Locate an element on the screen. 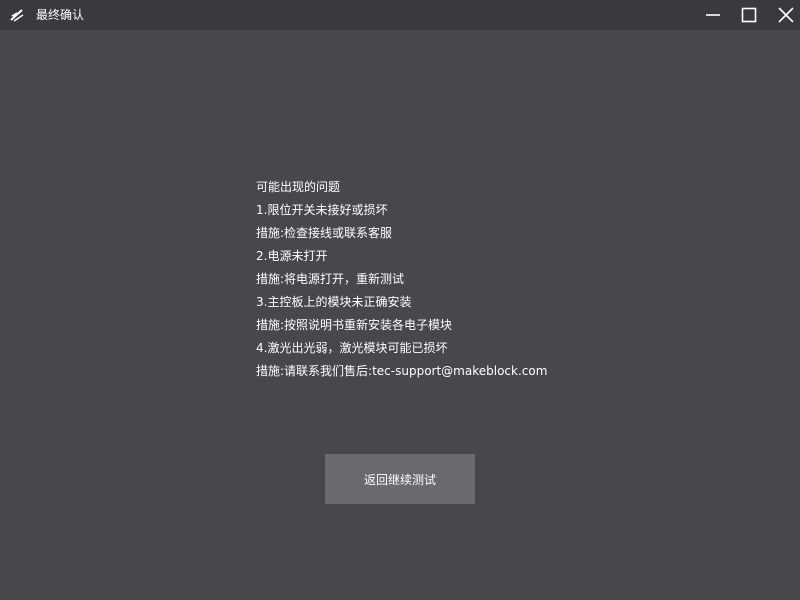  close-button is located at coordinates (785, 15).